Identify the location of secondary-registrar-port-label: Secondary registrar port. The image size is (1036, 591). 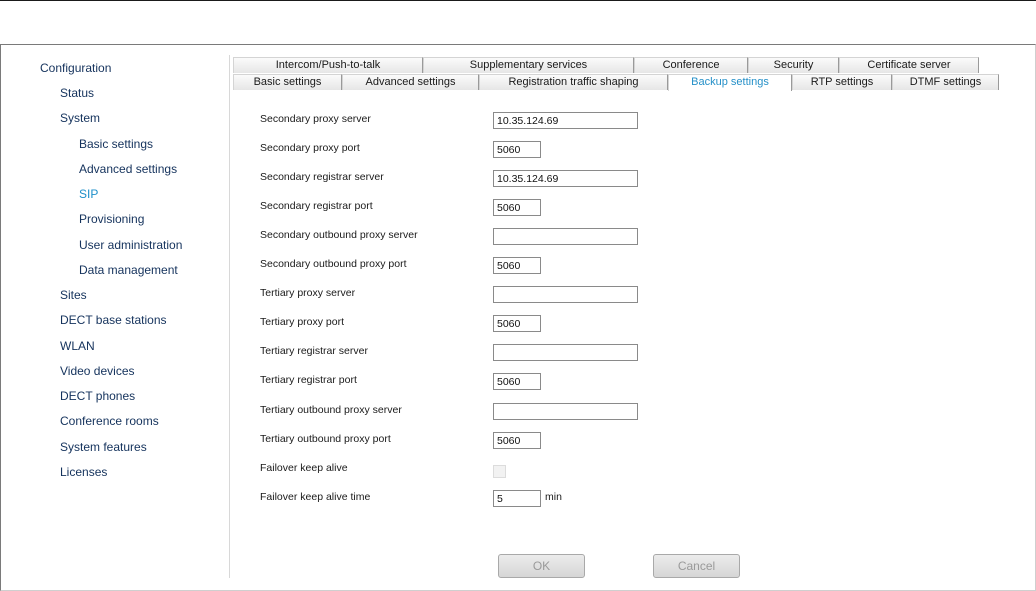
(316, 206).